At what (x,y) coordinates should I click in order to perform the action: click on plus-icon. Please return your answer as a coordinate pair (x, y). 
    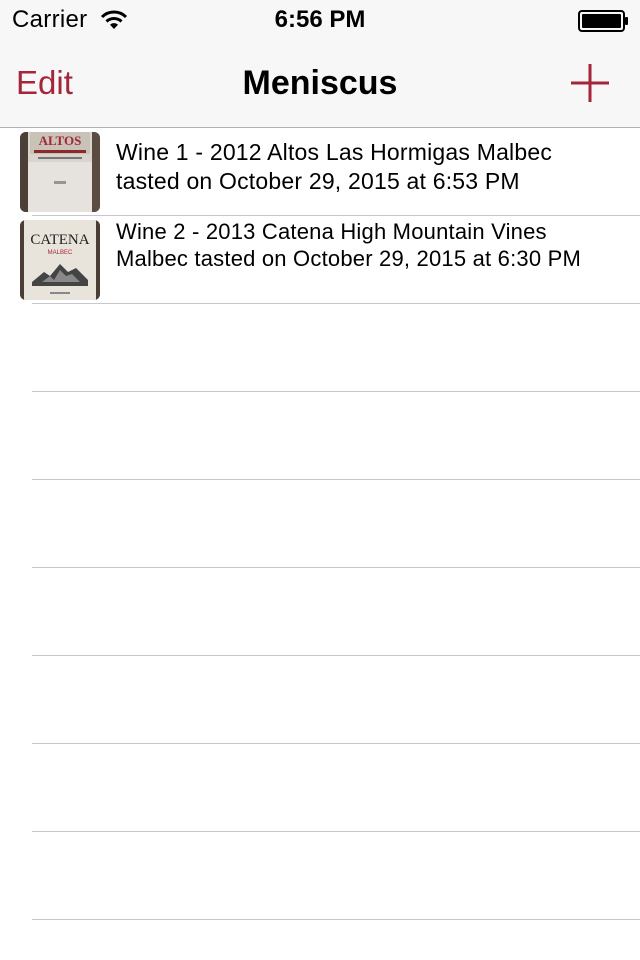
    Looking at the image, I should click on (590, 83).